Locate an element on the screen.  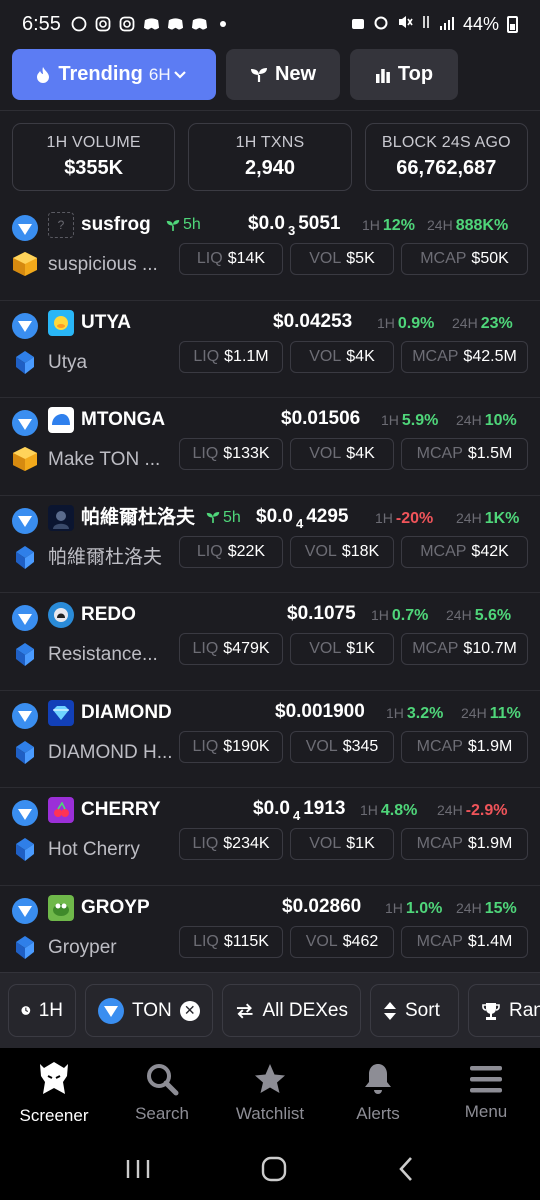
change-24h-value: -2.9% is located at coordinates (486, 810).